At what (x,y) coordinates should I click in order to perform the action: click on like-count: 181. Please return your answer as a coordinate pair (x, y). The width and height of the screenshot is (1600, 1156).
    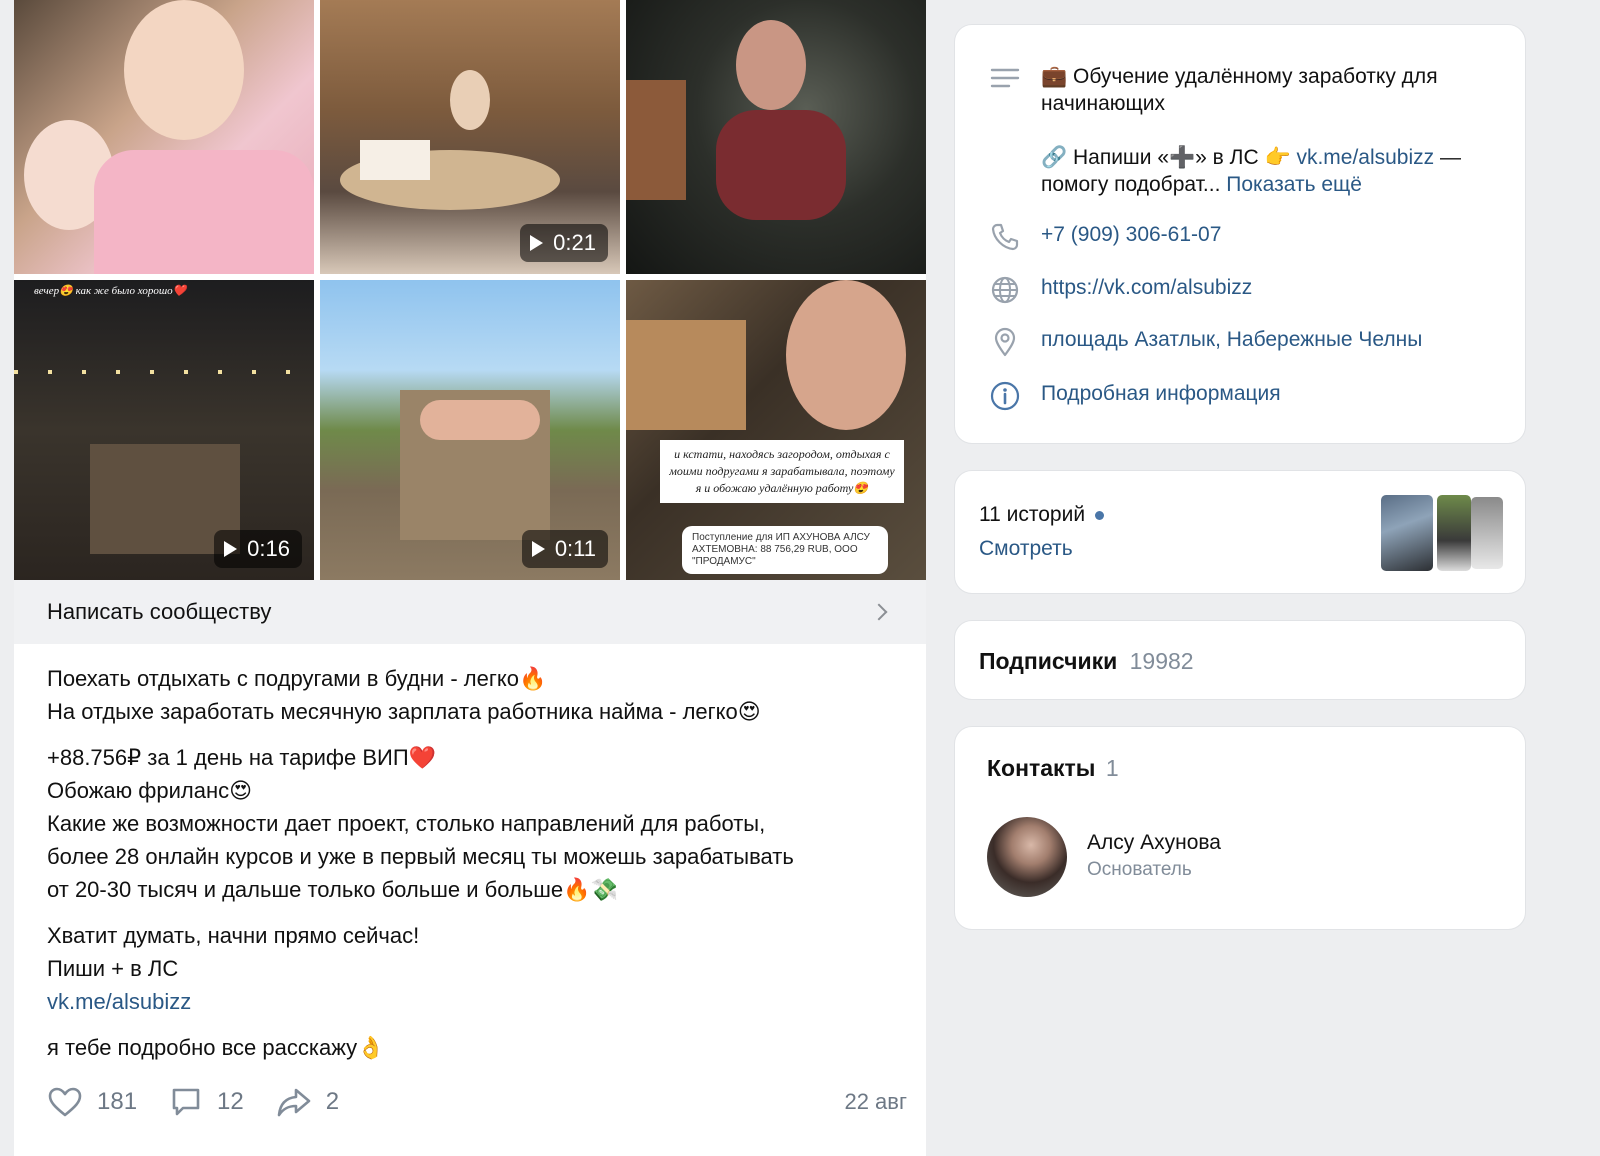
    Looking at the image, I should click on (117, 1101).